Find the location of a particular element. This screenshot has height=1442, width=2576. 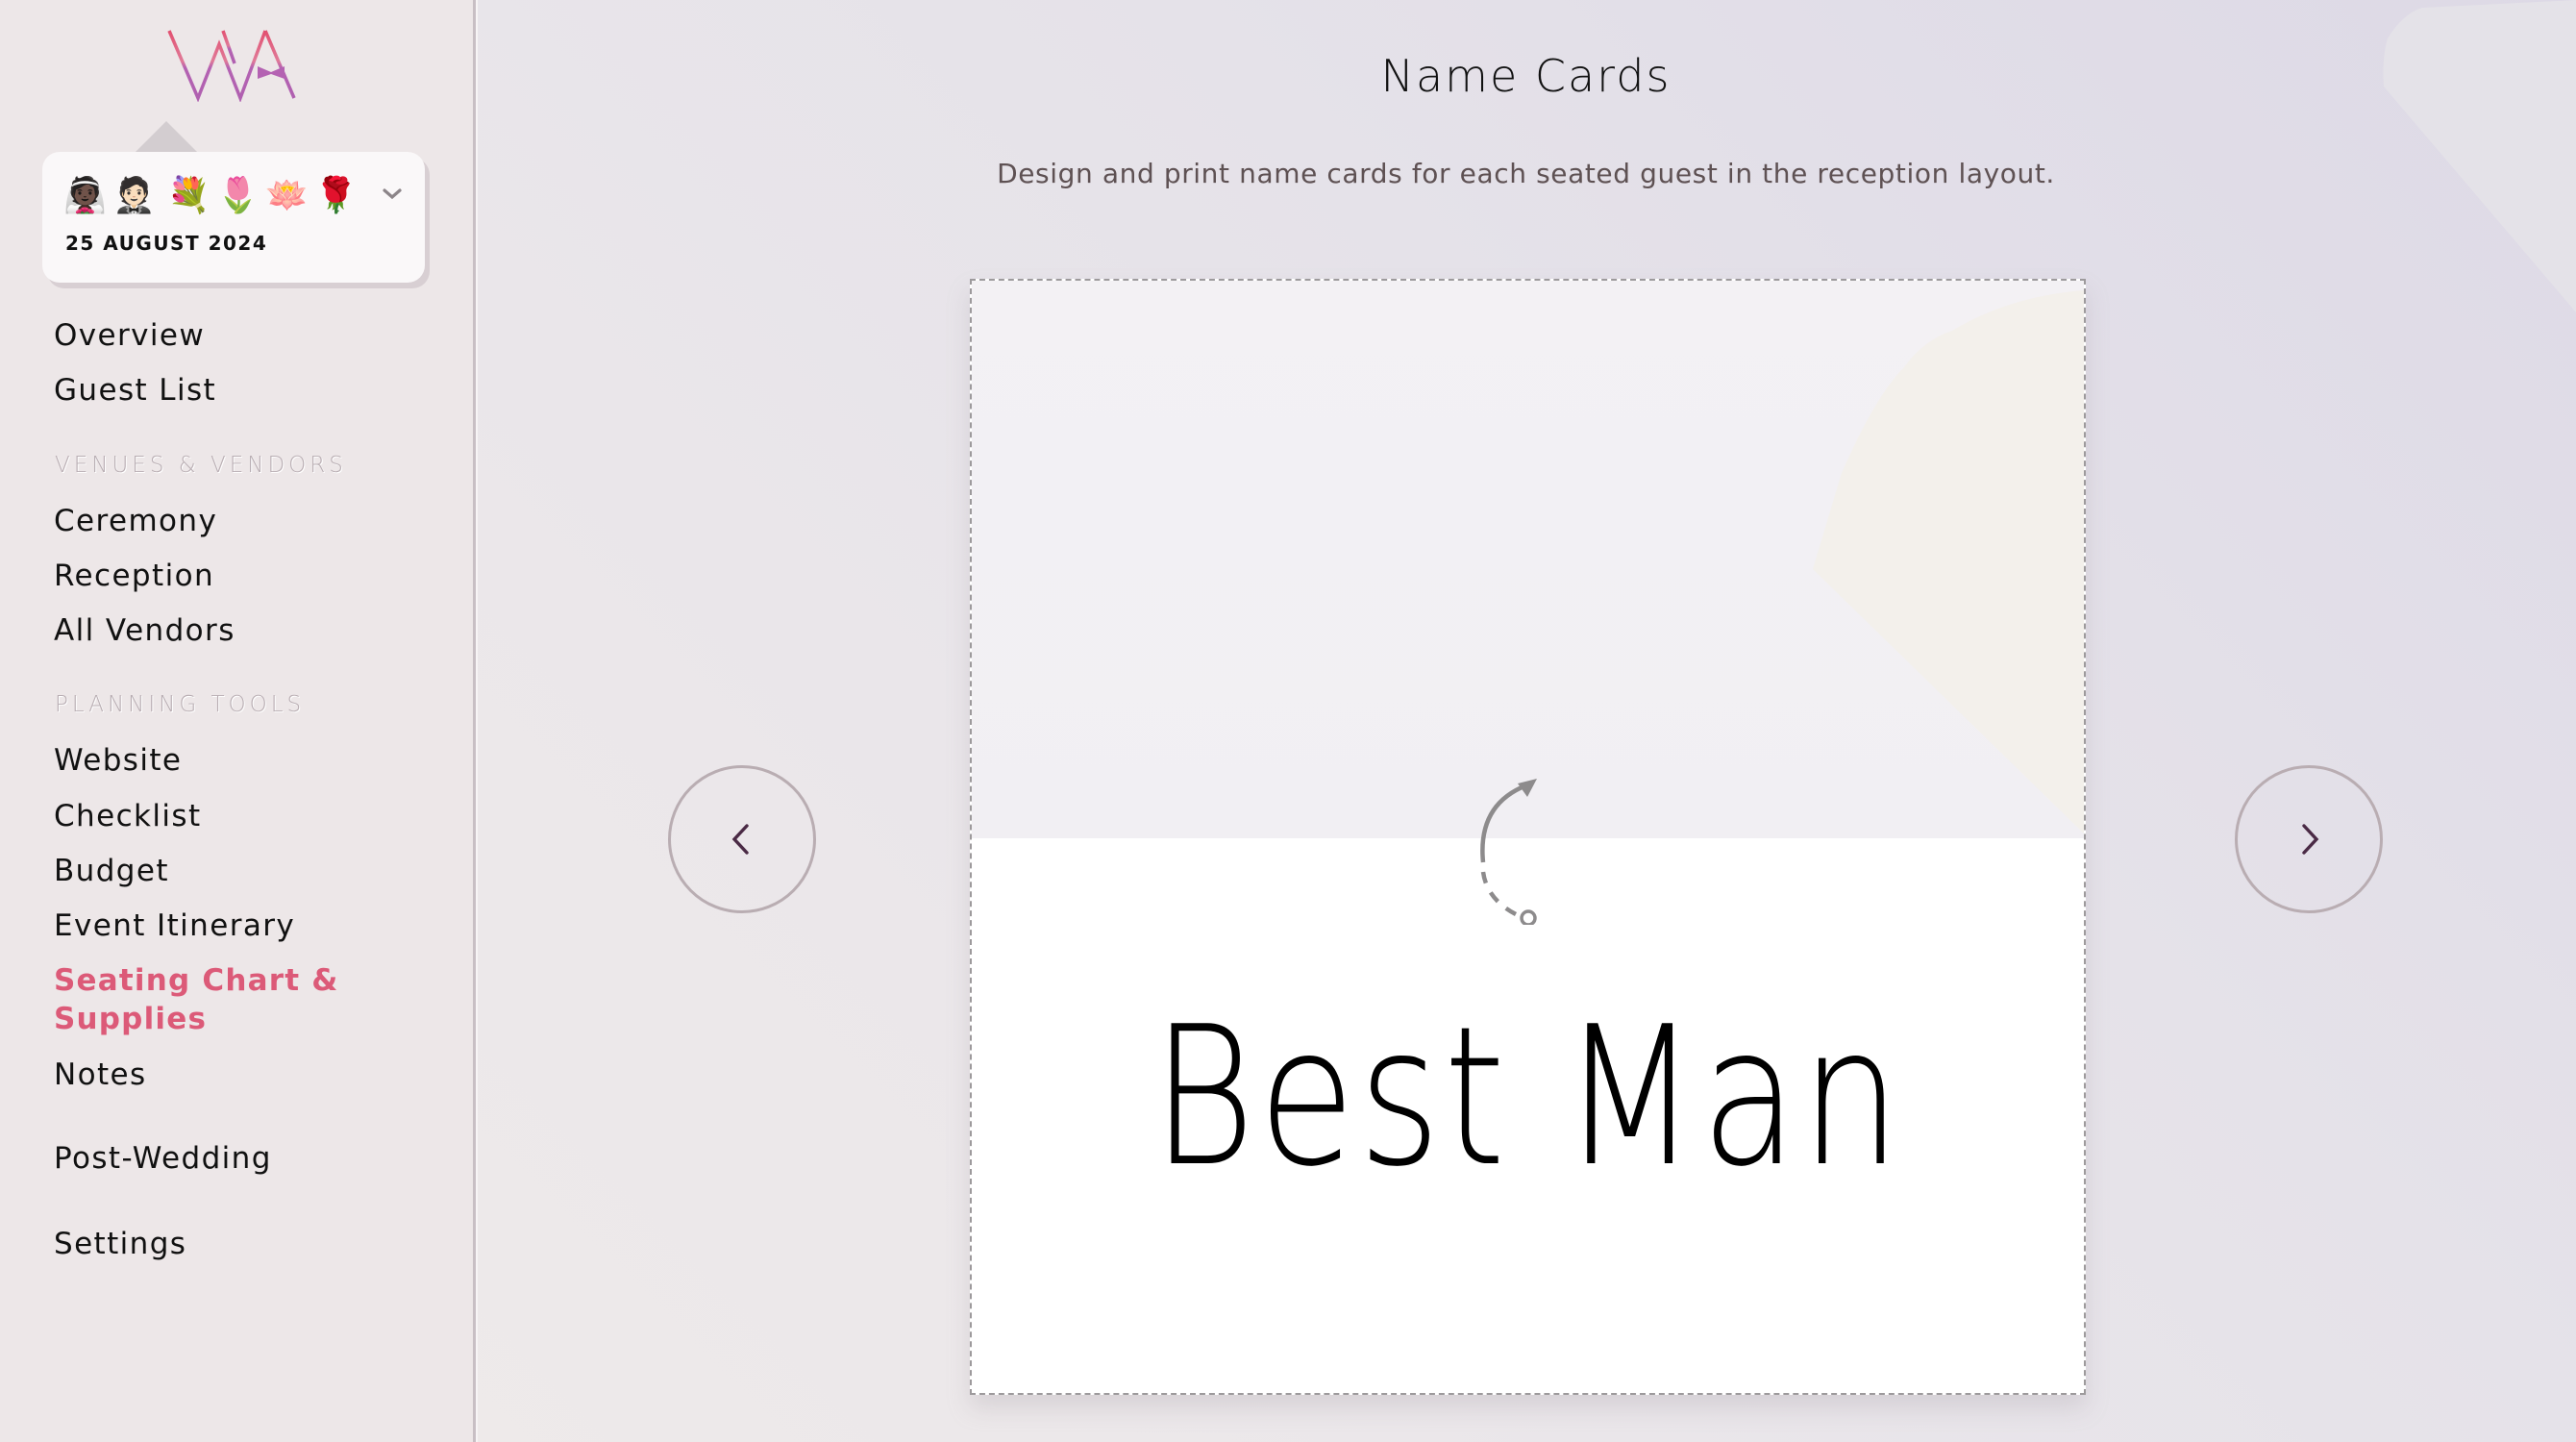

card-decorative-shape is located at coordinates (1948, 561).